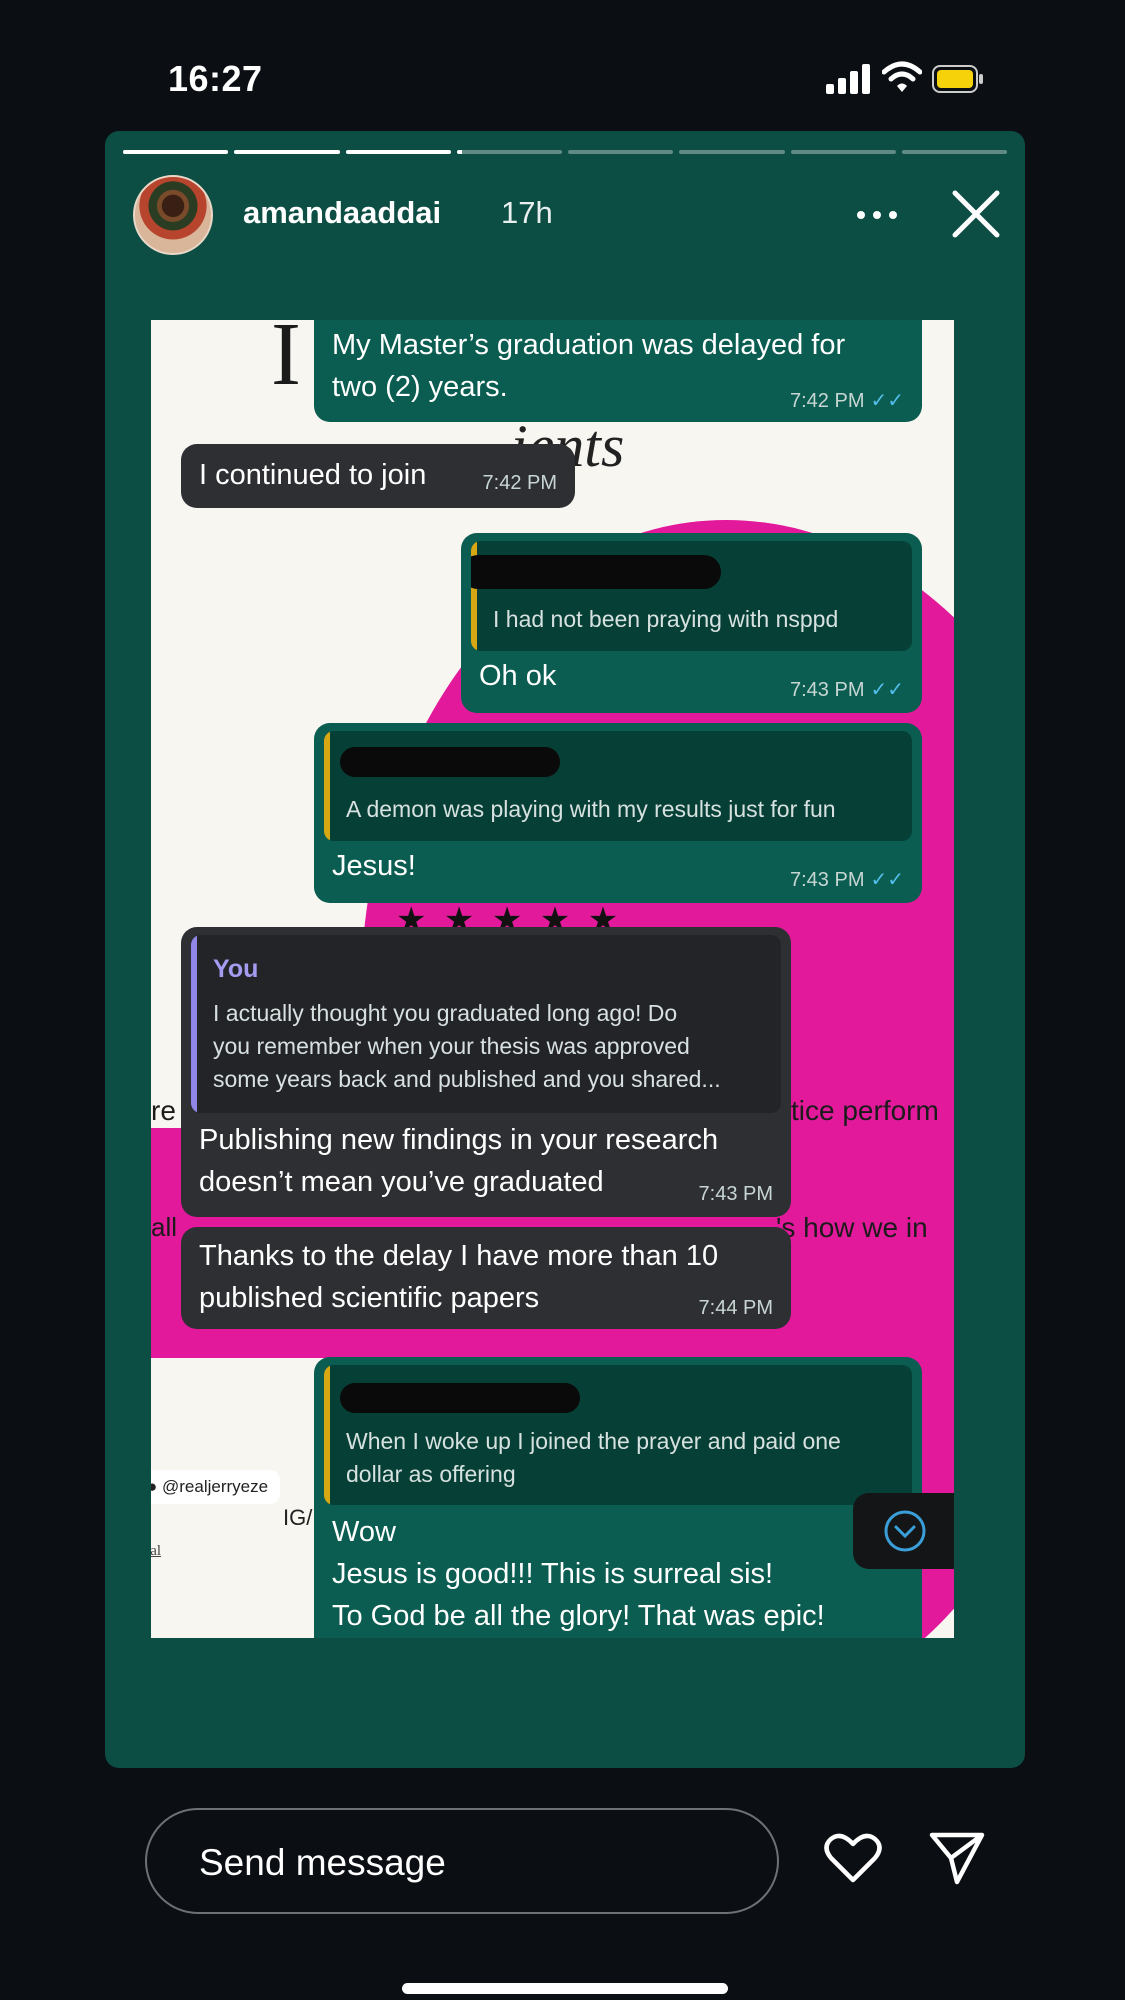  What do you see at coordinates (666, 619) in the screenshot?
I see `quoted-text: I had not been praying with nsppd` at bounding box center [666, 619].